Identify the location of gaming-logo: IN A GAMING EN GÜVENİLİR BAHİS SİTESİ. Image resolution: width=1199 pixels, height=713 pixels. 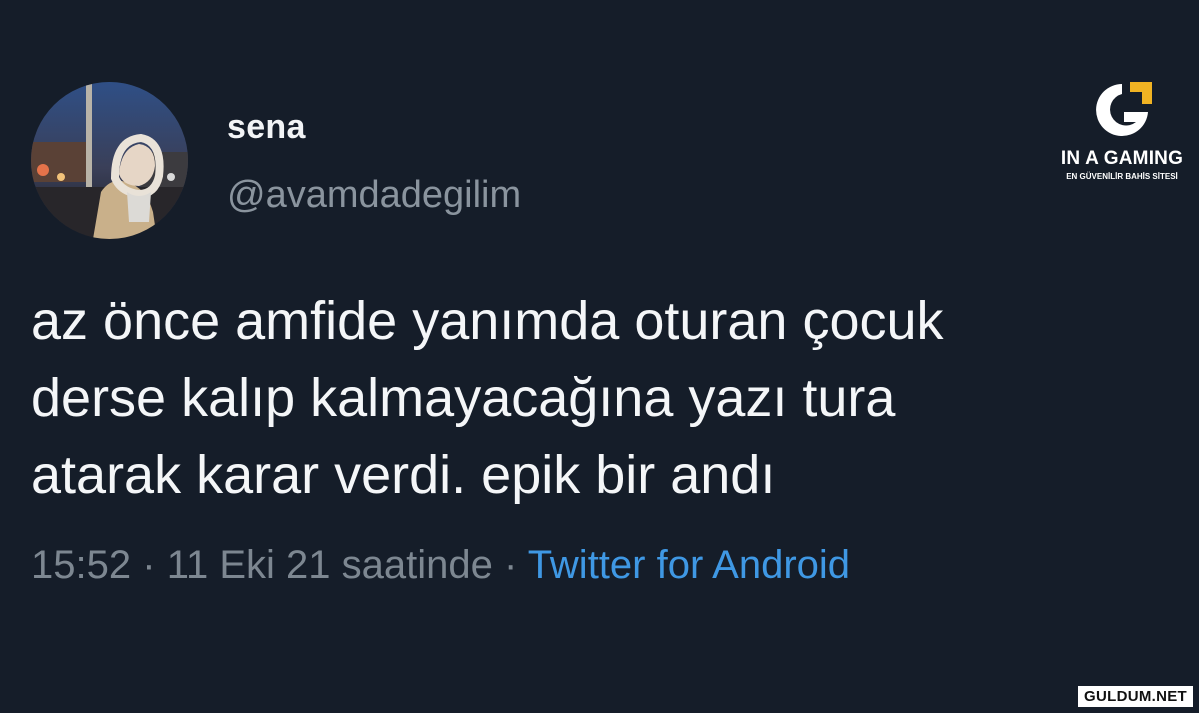
(1122, 133).